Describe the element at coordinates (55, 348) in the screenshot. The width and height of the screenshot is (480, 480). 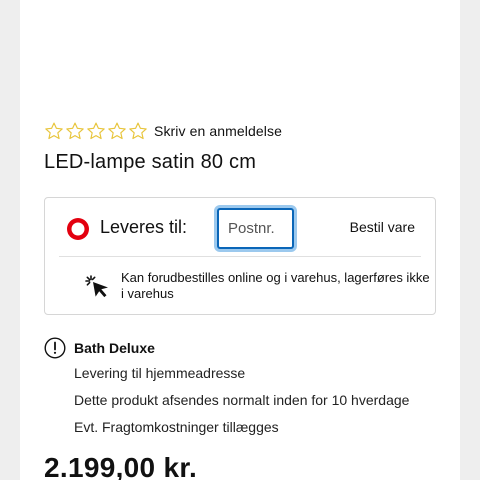
I see `exclamation-icon` at that location.